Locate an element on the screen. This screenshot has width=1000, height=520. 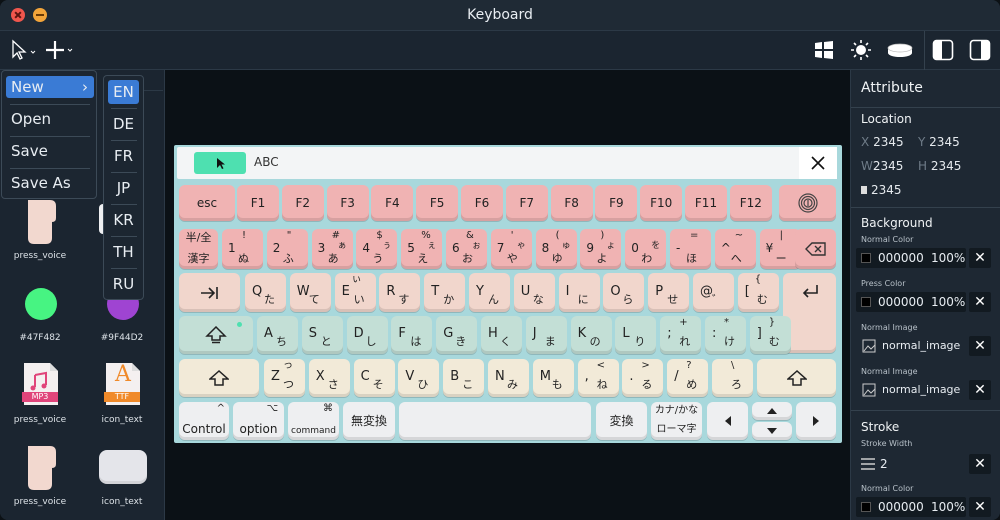
remove-normal-image-button-2: ✕ is located at coordinates (980, 390).